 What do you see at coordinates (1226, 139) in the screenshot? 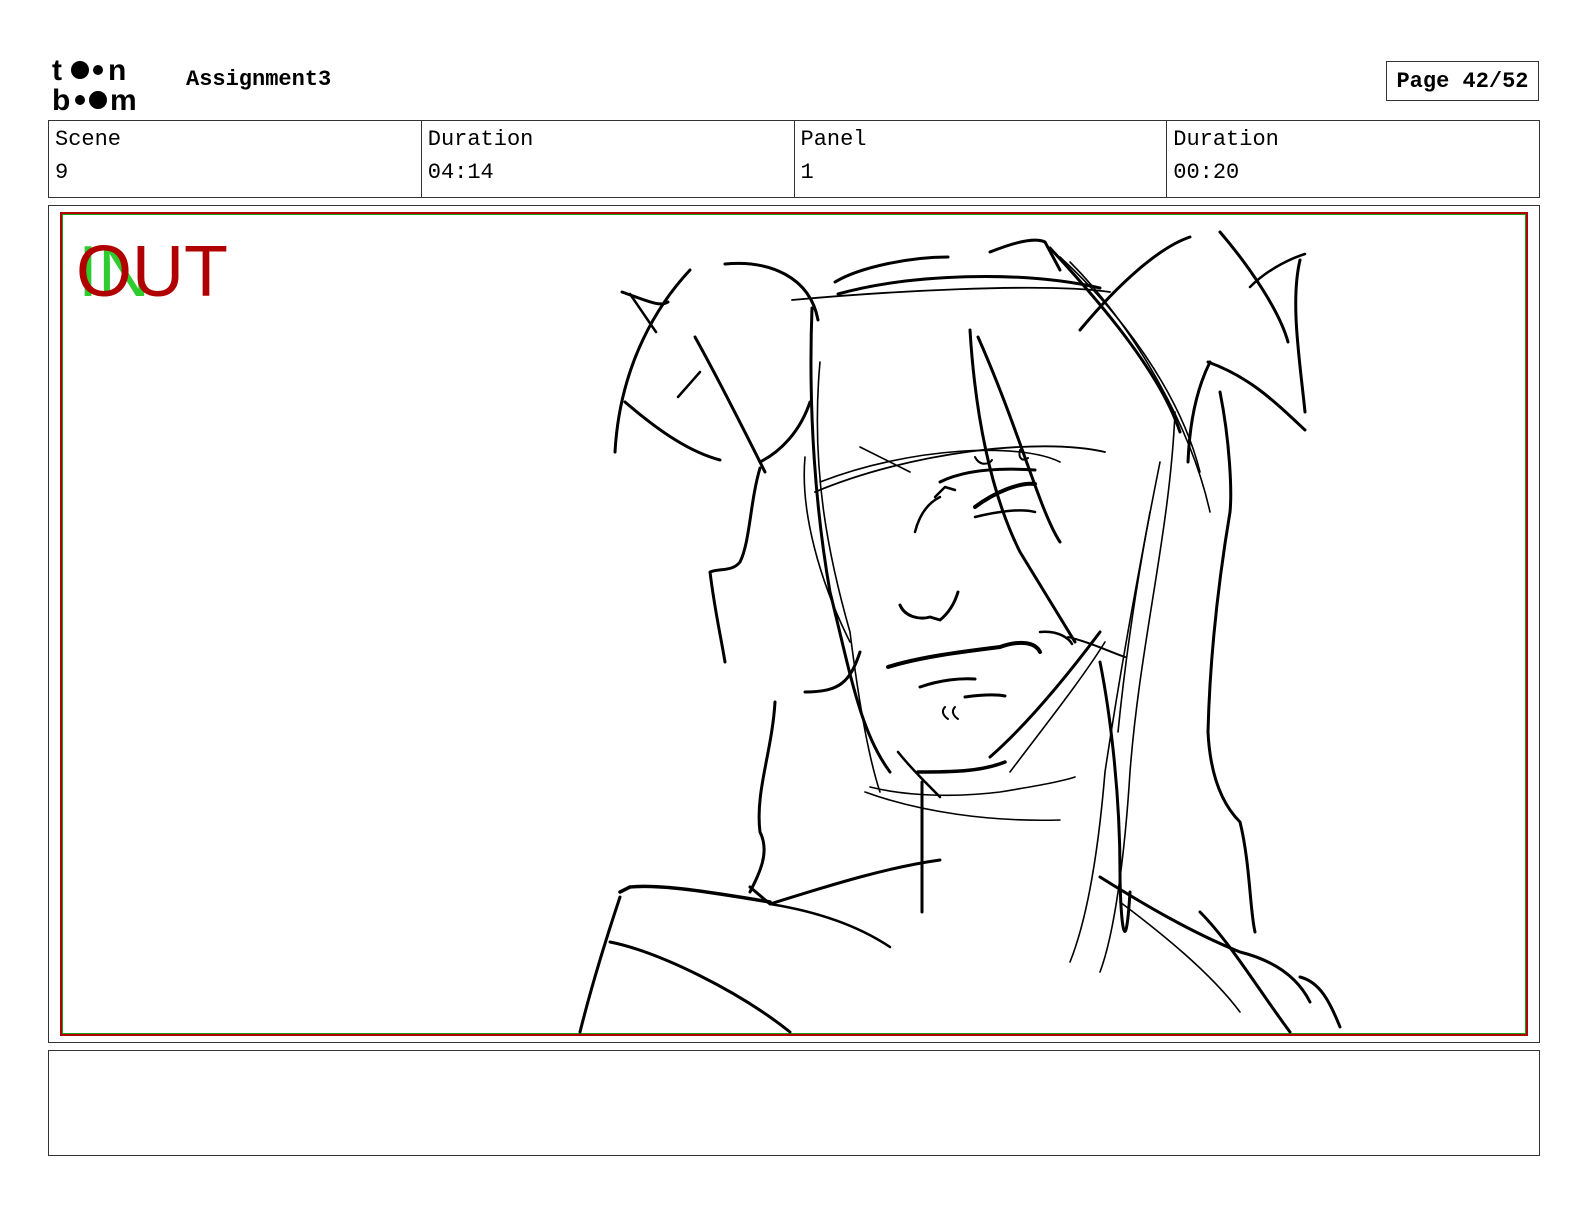
I see `panel-duration-label: Duration` at bounding box center [1226, 139].